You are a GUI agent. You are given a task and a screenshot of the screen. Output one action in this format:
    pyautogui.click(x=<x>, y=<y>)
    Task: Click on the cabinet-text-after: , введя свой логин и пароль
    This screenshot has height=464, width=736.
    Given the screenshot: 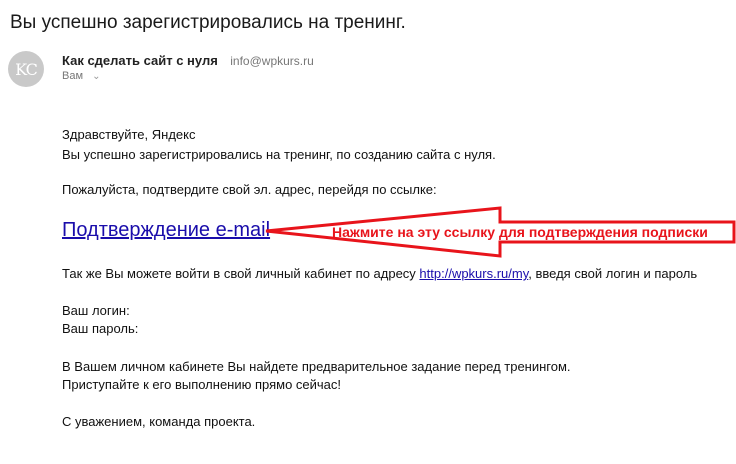 What is the action you would take?
    pyautogui.click(x=613, y=273)
    